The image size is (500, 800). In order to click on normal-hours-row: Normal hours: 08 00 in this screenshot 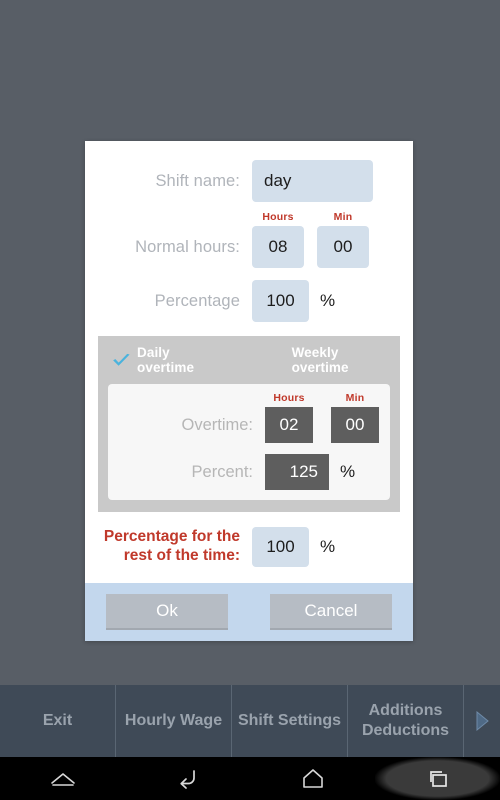, I will do `click(249, 247)`.